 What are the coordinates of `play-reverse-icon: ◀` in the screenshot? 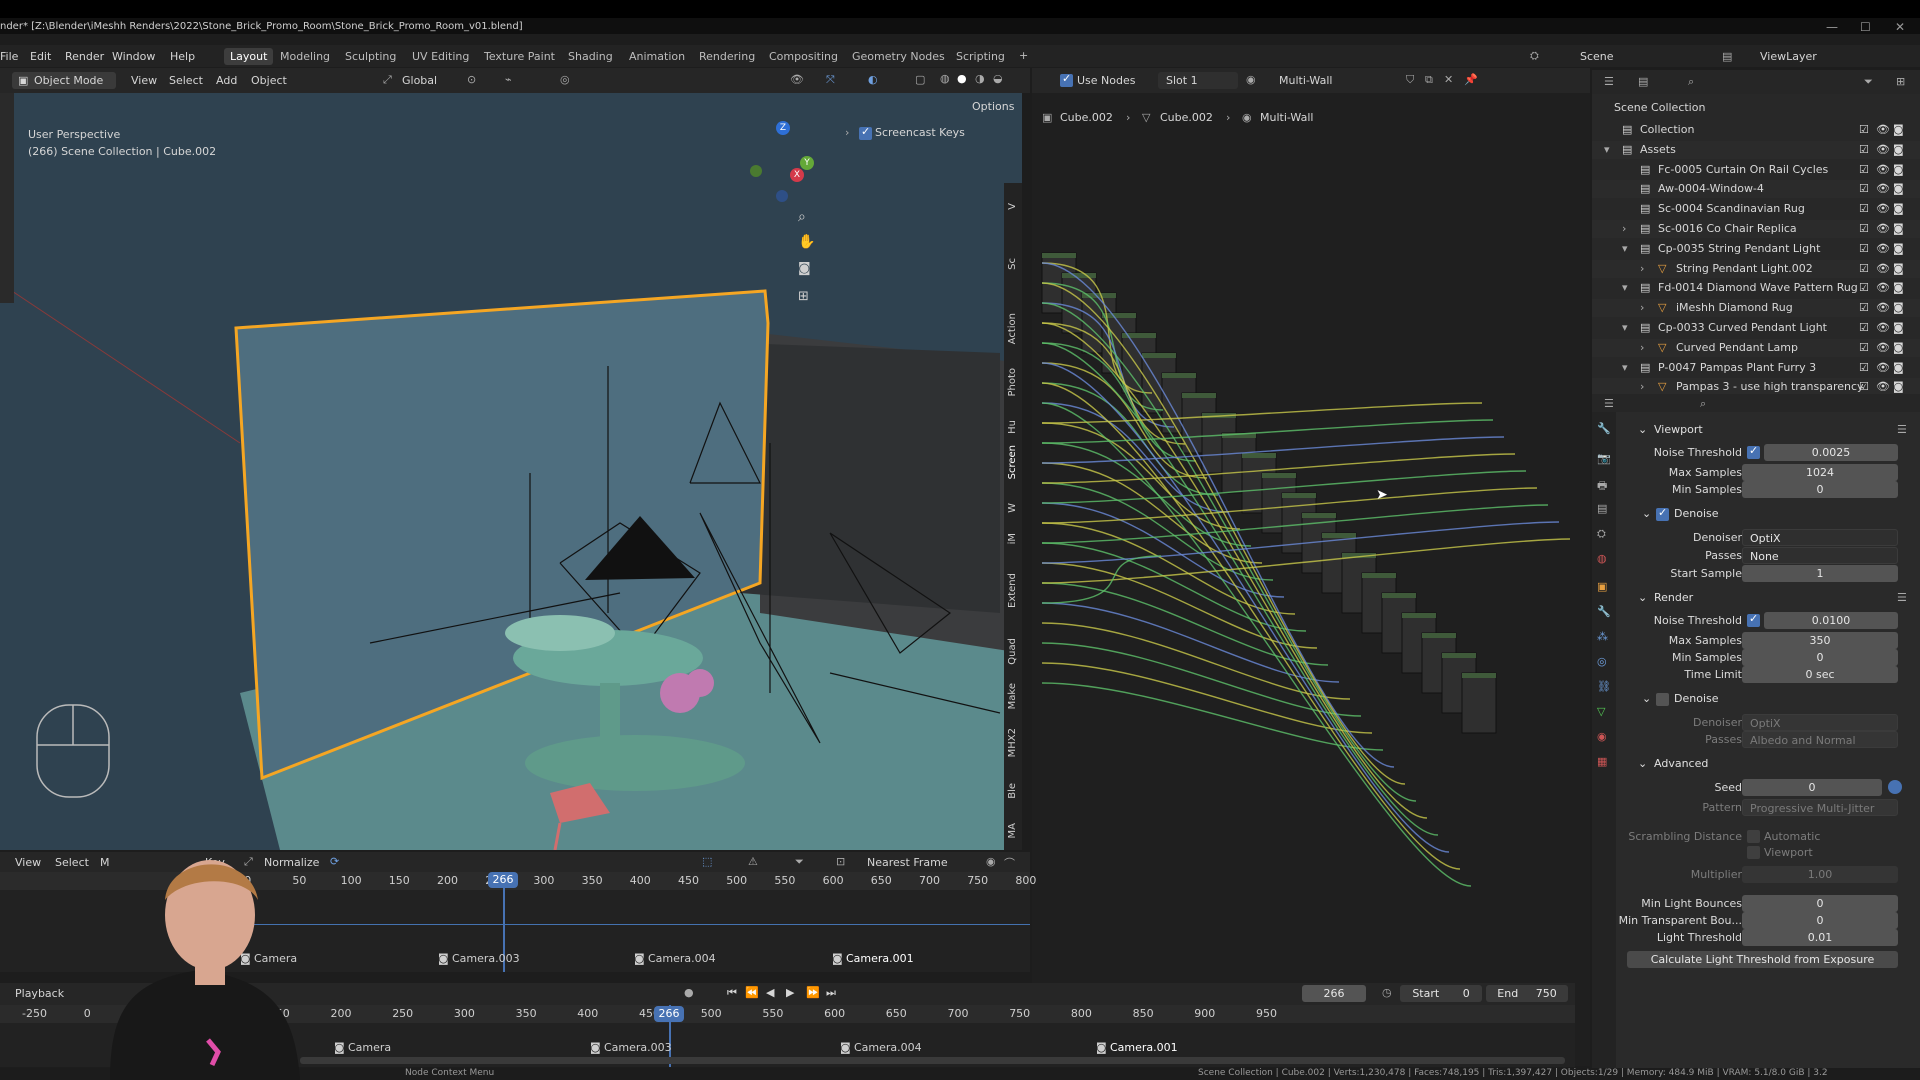 It's located at (770, 992).